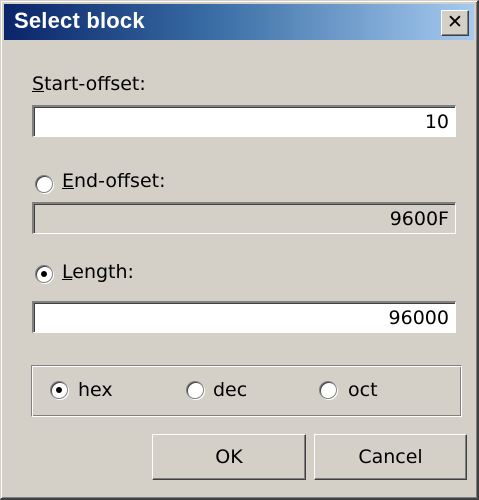 Image resolution: width=479 pixels, height=500 pixels. What do you see at coordinates (195, 390) in the screenshot?
I see `dec-radio` at bounding box center [195, 390].